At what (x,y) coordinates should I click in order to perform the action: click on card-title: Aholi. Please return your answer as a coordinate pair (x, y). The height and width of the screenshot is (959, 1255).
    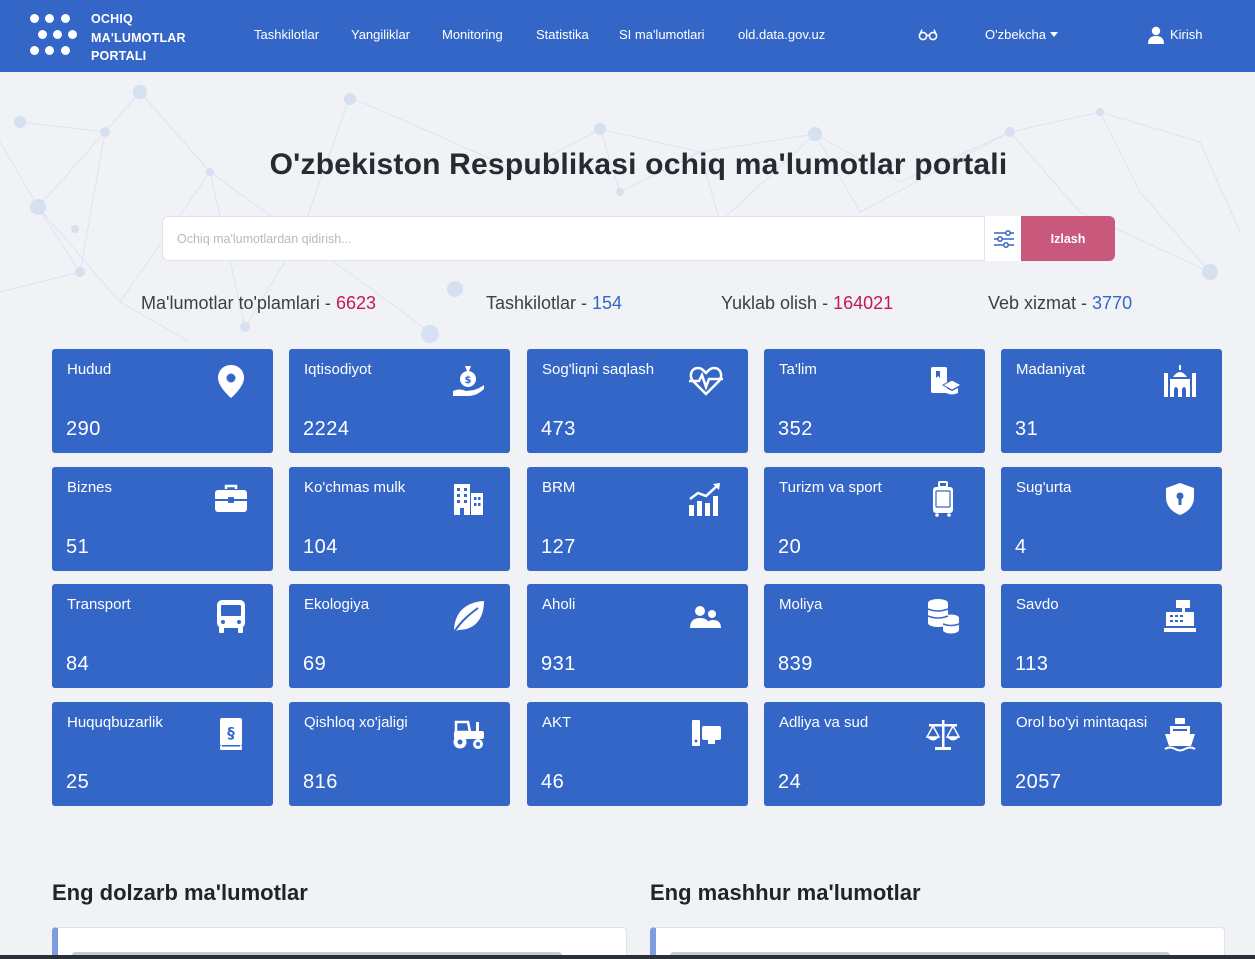
    Looking at the image, I should click on (559, 604).